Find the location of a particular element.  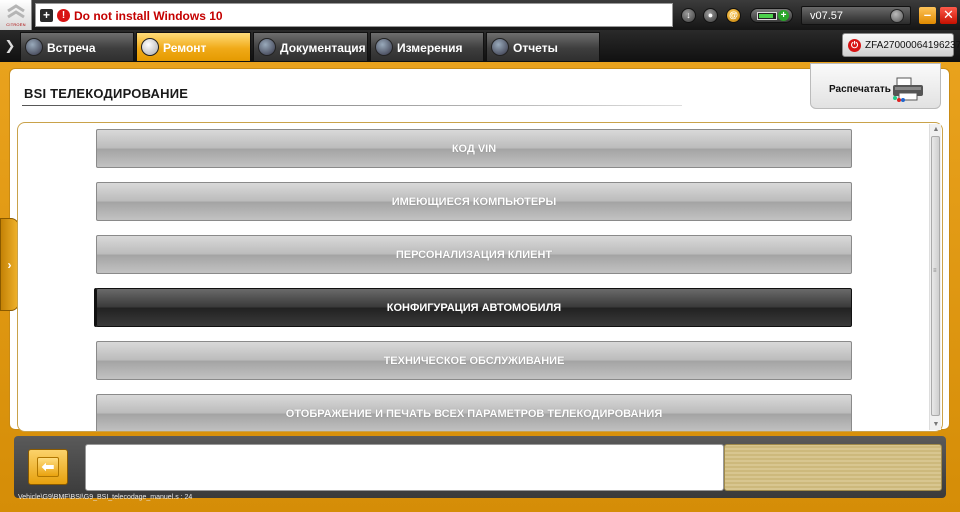

tab-repair: Ремонт is located at coordinates (193, 46).